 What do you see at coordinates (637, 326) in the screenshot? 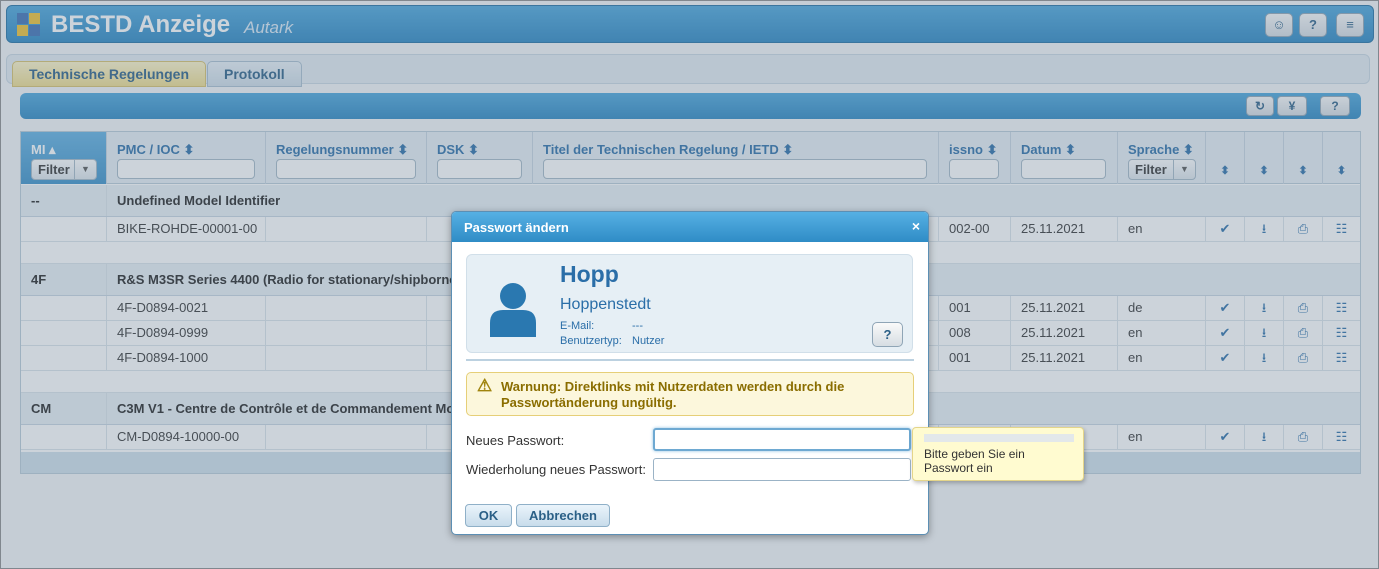
I see `email-value: ---` at bounding box center [637, 326].